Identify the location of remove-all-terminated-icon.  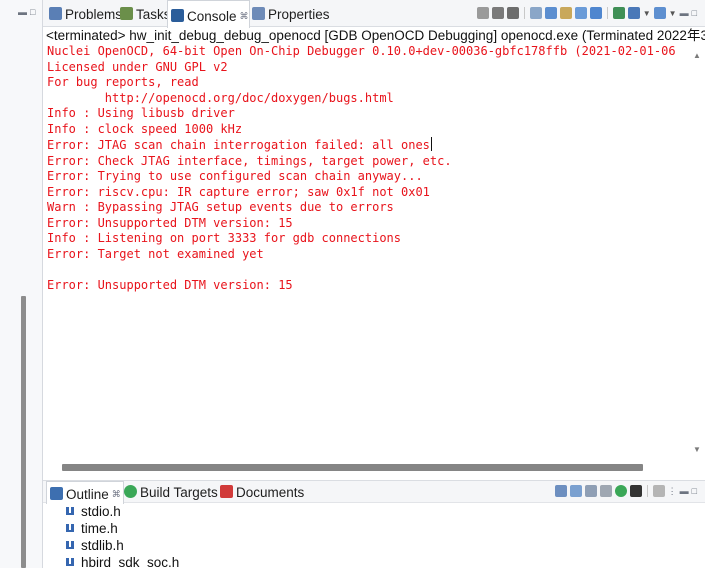
(512, 13).